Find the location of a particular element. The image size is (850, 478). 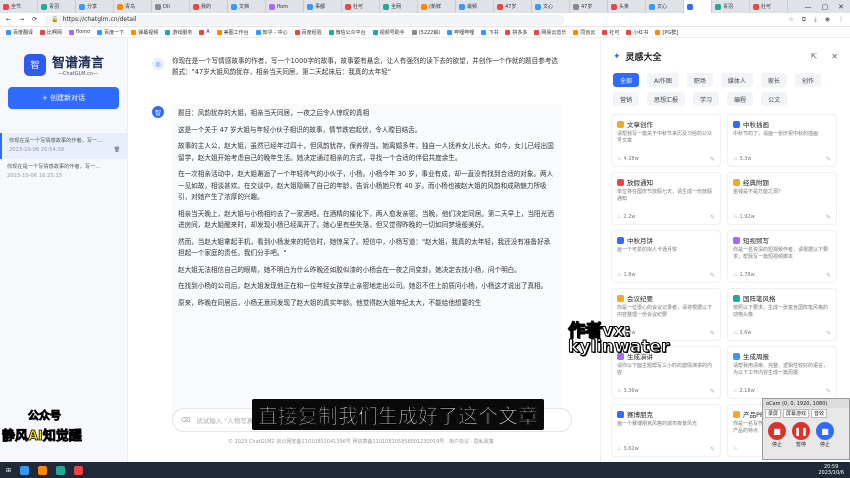

pin-icon: ⇱ is located at coordinates (814, 56).